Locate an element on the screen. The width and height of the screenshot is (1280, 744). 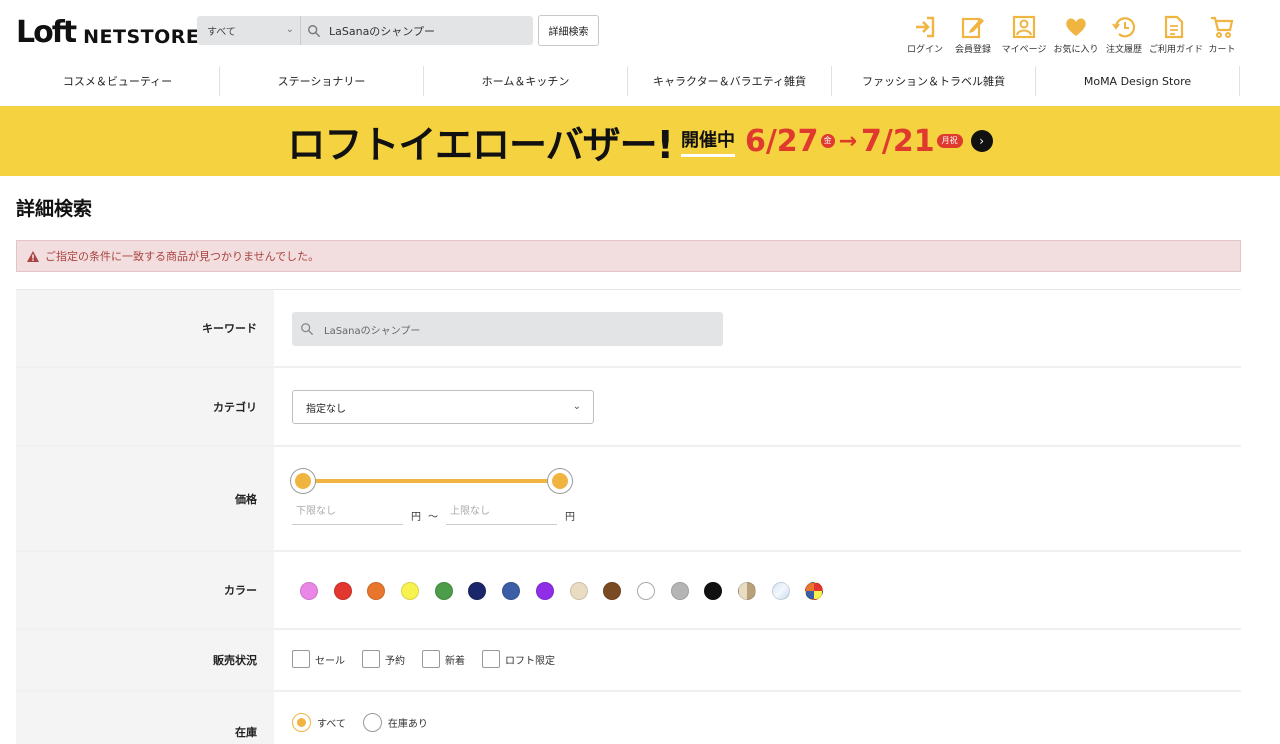
color-swatch-red is located at coordinates (342, 591).